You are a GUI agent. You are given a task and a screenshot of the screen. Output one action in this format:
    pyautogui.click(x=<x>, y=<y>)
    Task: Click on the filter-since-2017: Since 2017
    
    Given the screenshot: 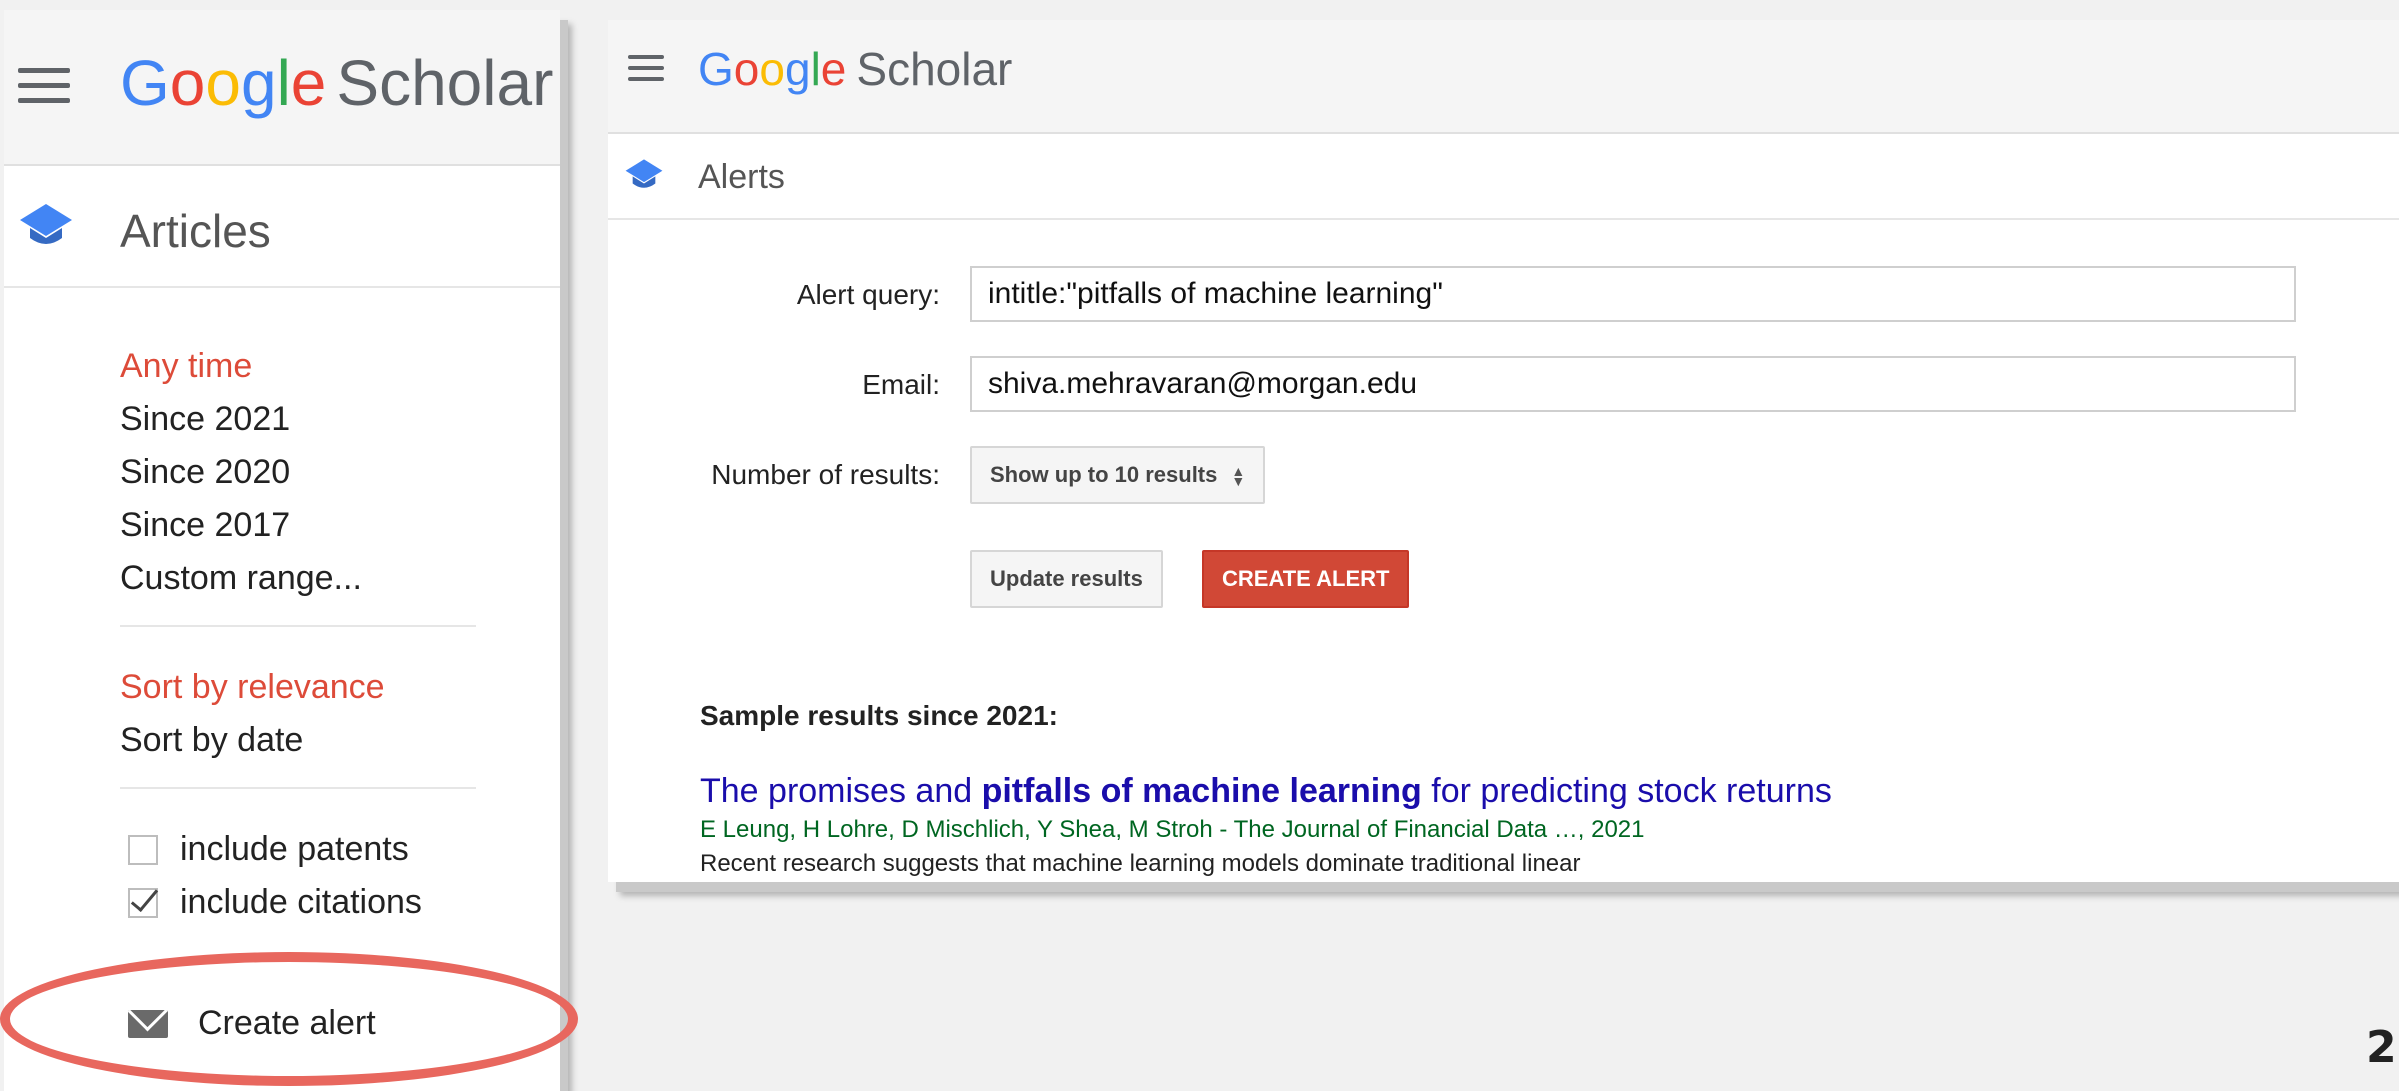 What is the action you would take?
    pyautogui.click(x=298, y=525)
    